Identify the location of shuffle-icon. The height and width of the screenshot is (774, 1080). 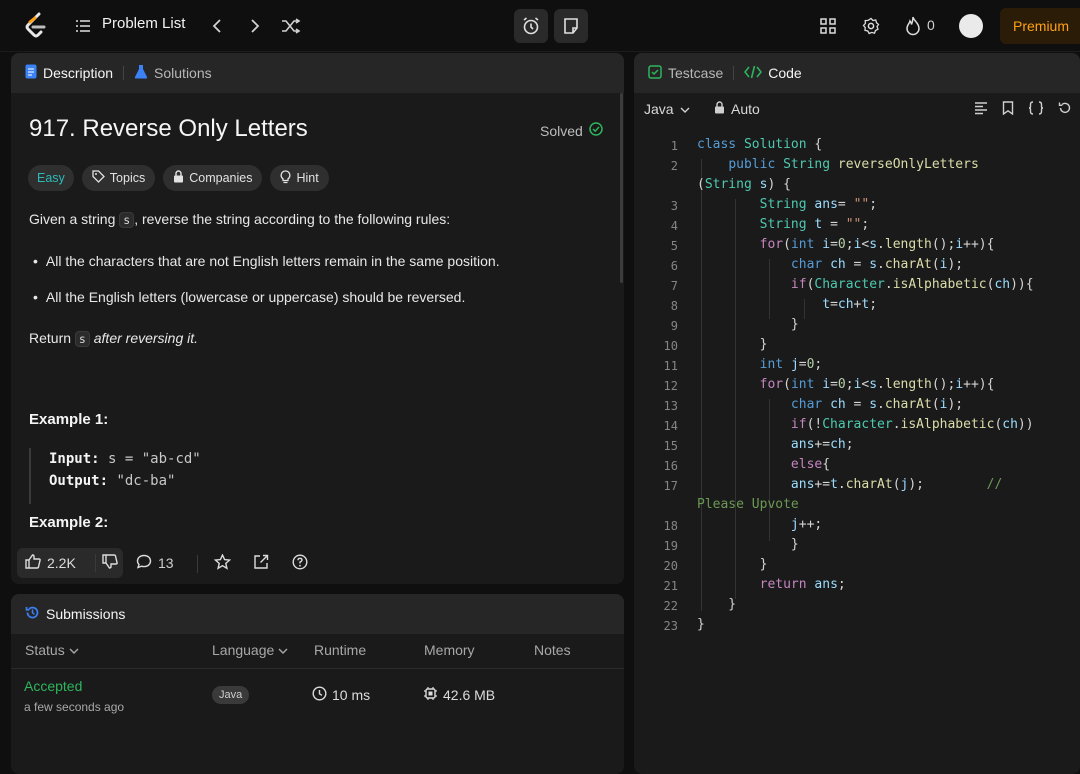
(291, 26).